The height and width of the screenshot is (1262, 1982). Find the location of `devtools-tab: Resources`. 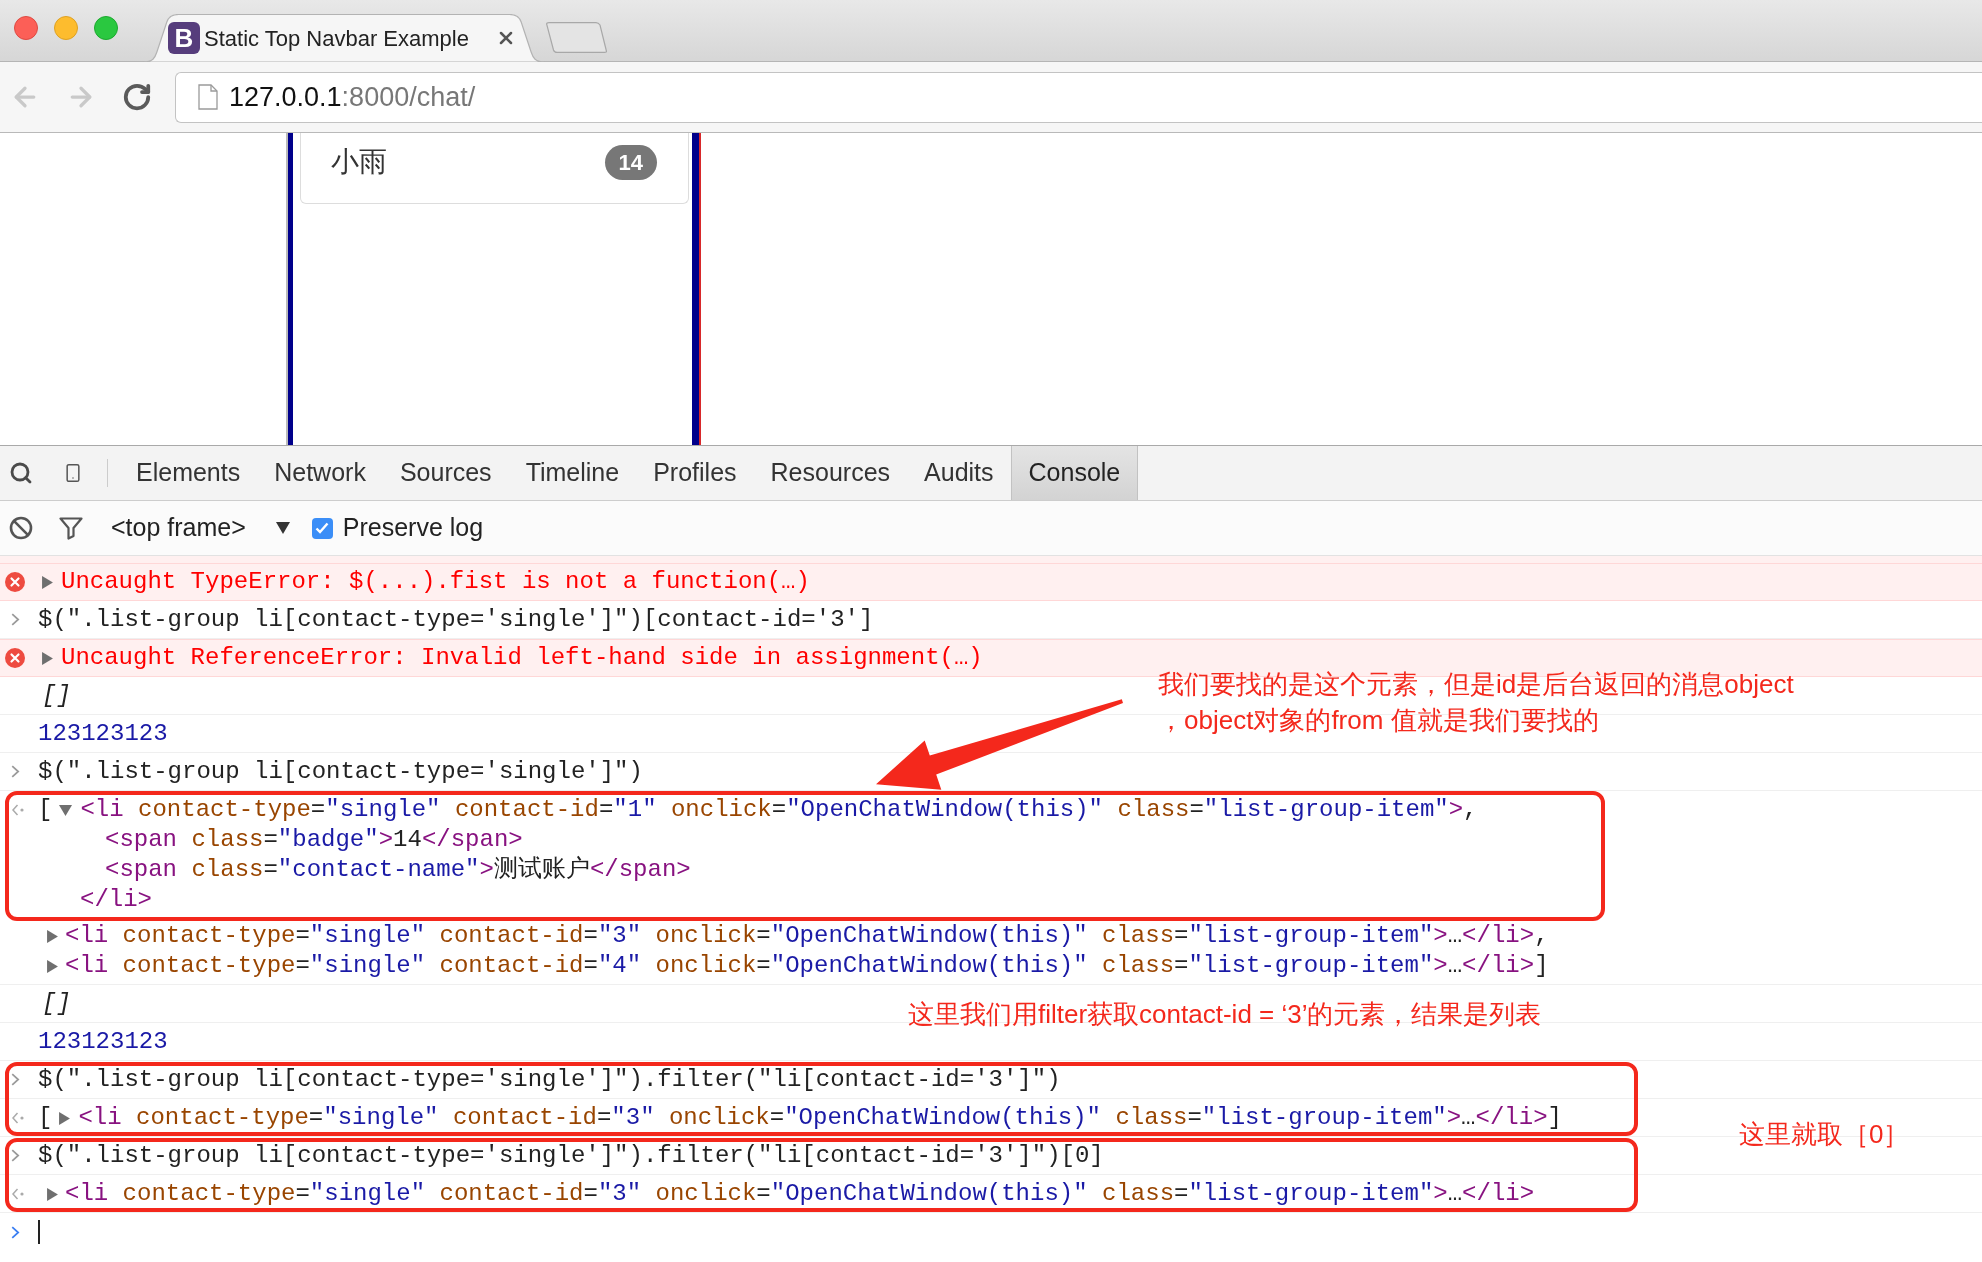

devtools-tab: Resources is located at coordinates (830, 473).